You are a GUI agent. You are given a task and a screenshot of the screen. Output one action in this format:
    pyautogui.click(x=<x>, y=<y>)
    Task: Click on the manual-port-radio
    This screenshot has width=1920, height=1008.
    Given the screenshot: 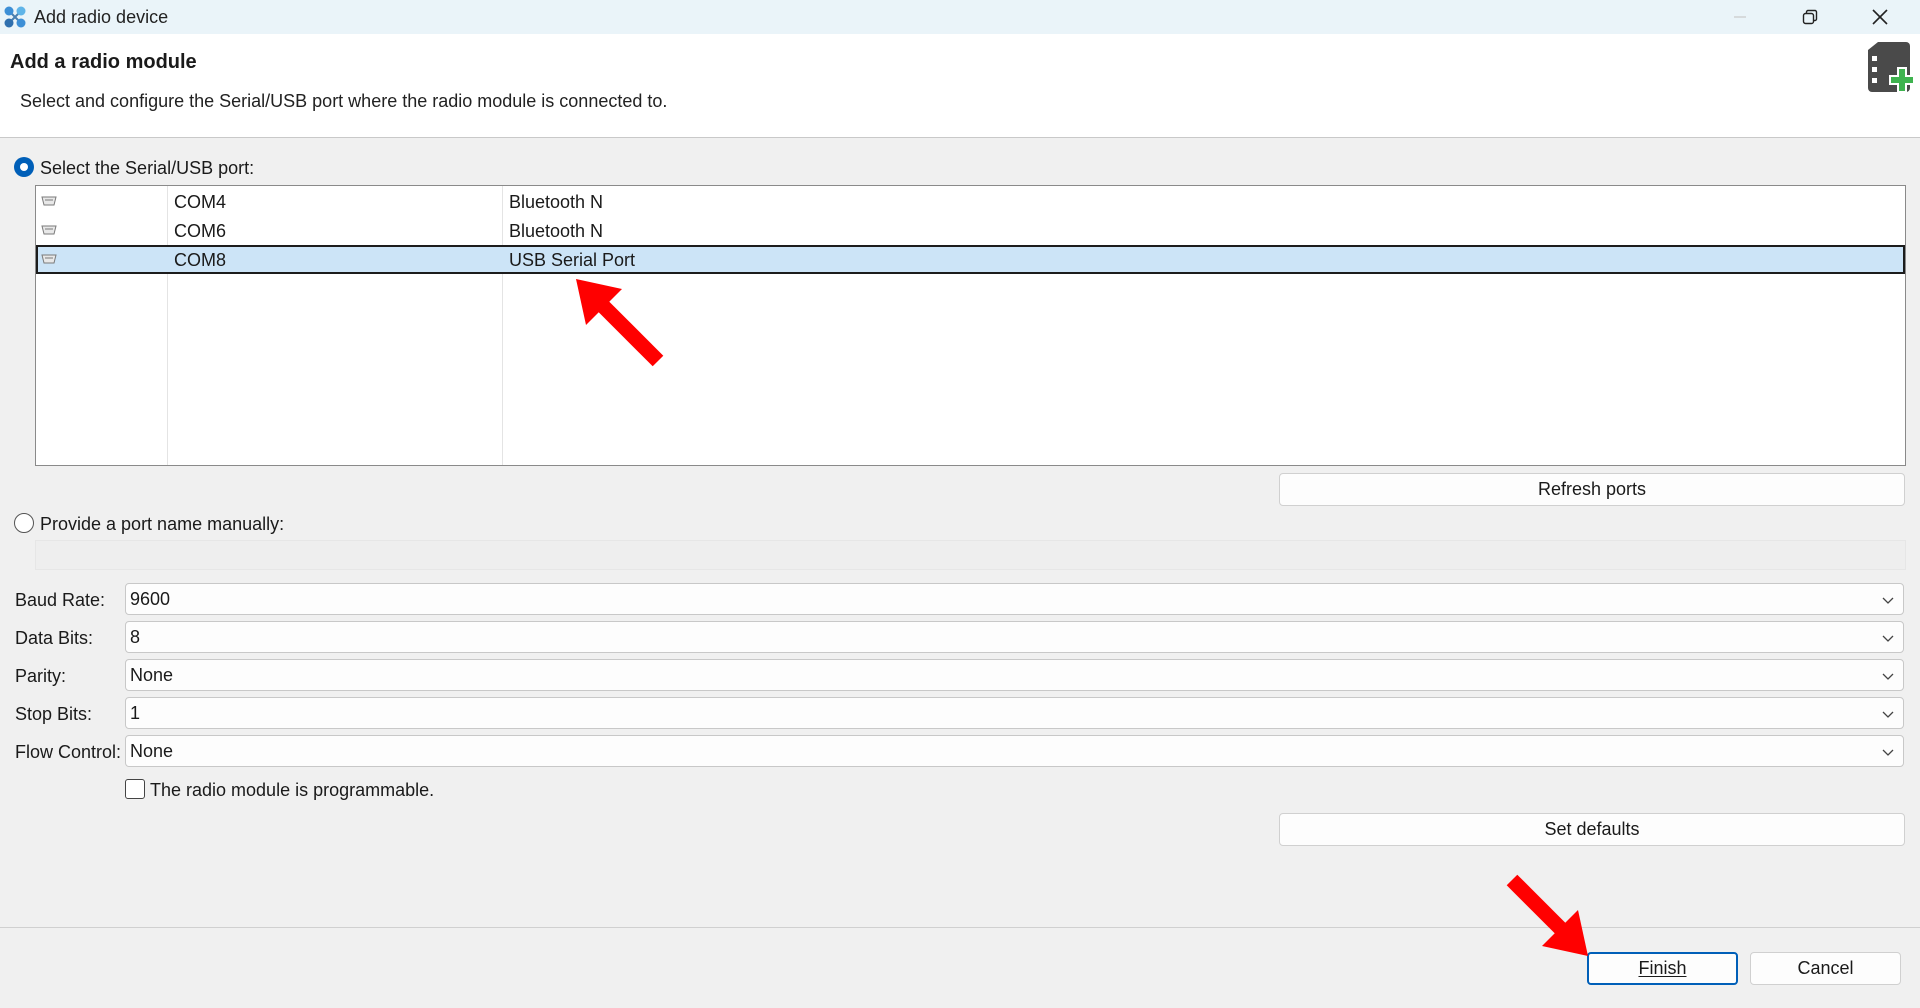 What is the action you would take?
    pyautogui.click(x=24, y=523)
    